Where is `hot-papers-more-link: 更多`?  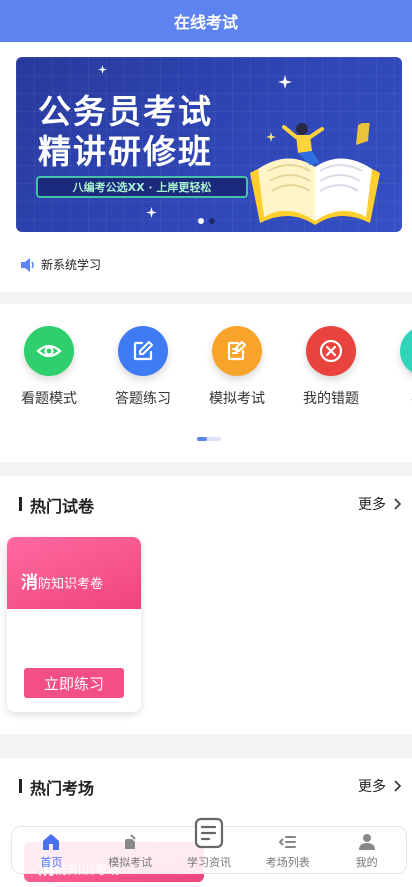
hot-papers-more-link: 更多 is located at coordinates (380, 504).